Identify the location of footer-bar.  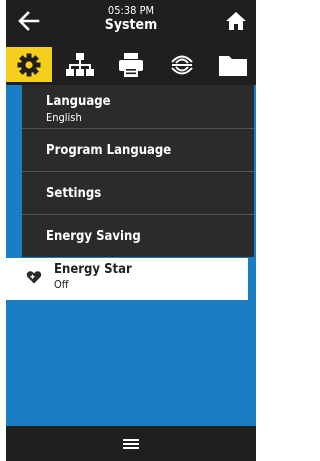
(131, 443).